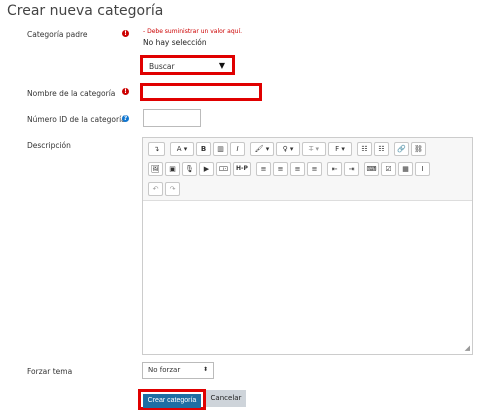 The image size is (478, 415). What do you see at coordinates (206, 169) in the screenshot?
I see `toolbar-record-video-button: ▶` at bounding box center [206, 169].